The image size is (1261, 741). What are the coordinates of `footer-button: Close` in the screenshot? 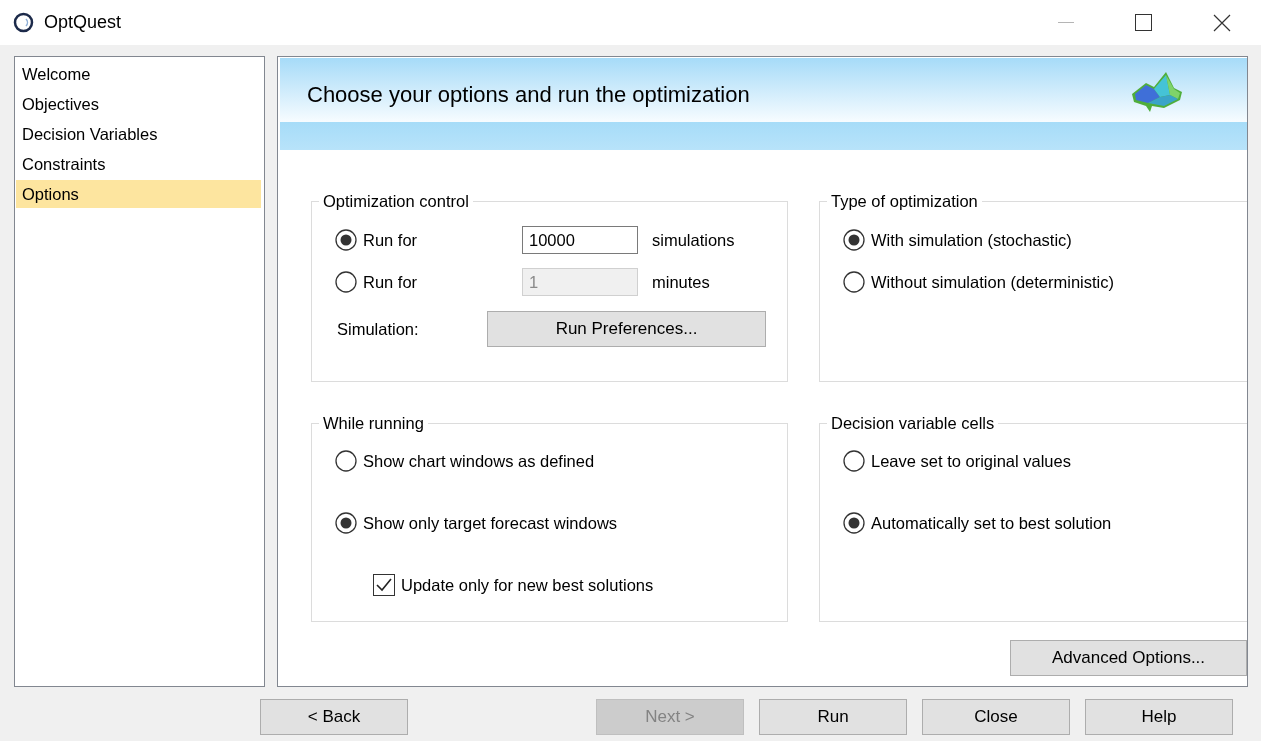 It's located at (996, 717).